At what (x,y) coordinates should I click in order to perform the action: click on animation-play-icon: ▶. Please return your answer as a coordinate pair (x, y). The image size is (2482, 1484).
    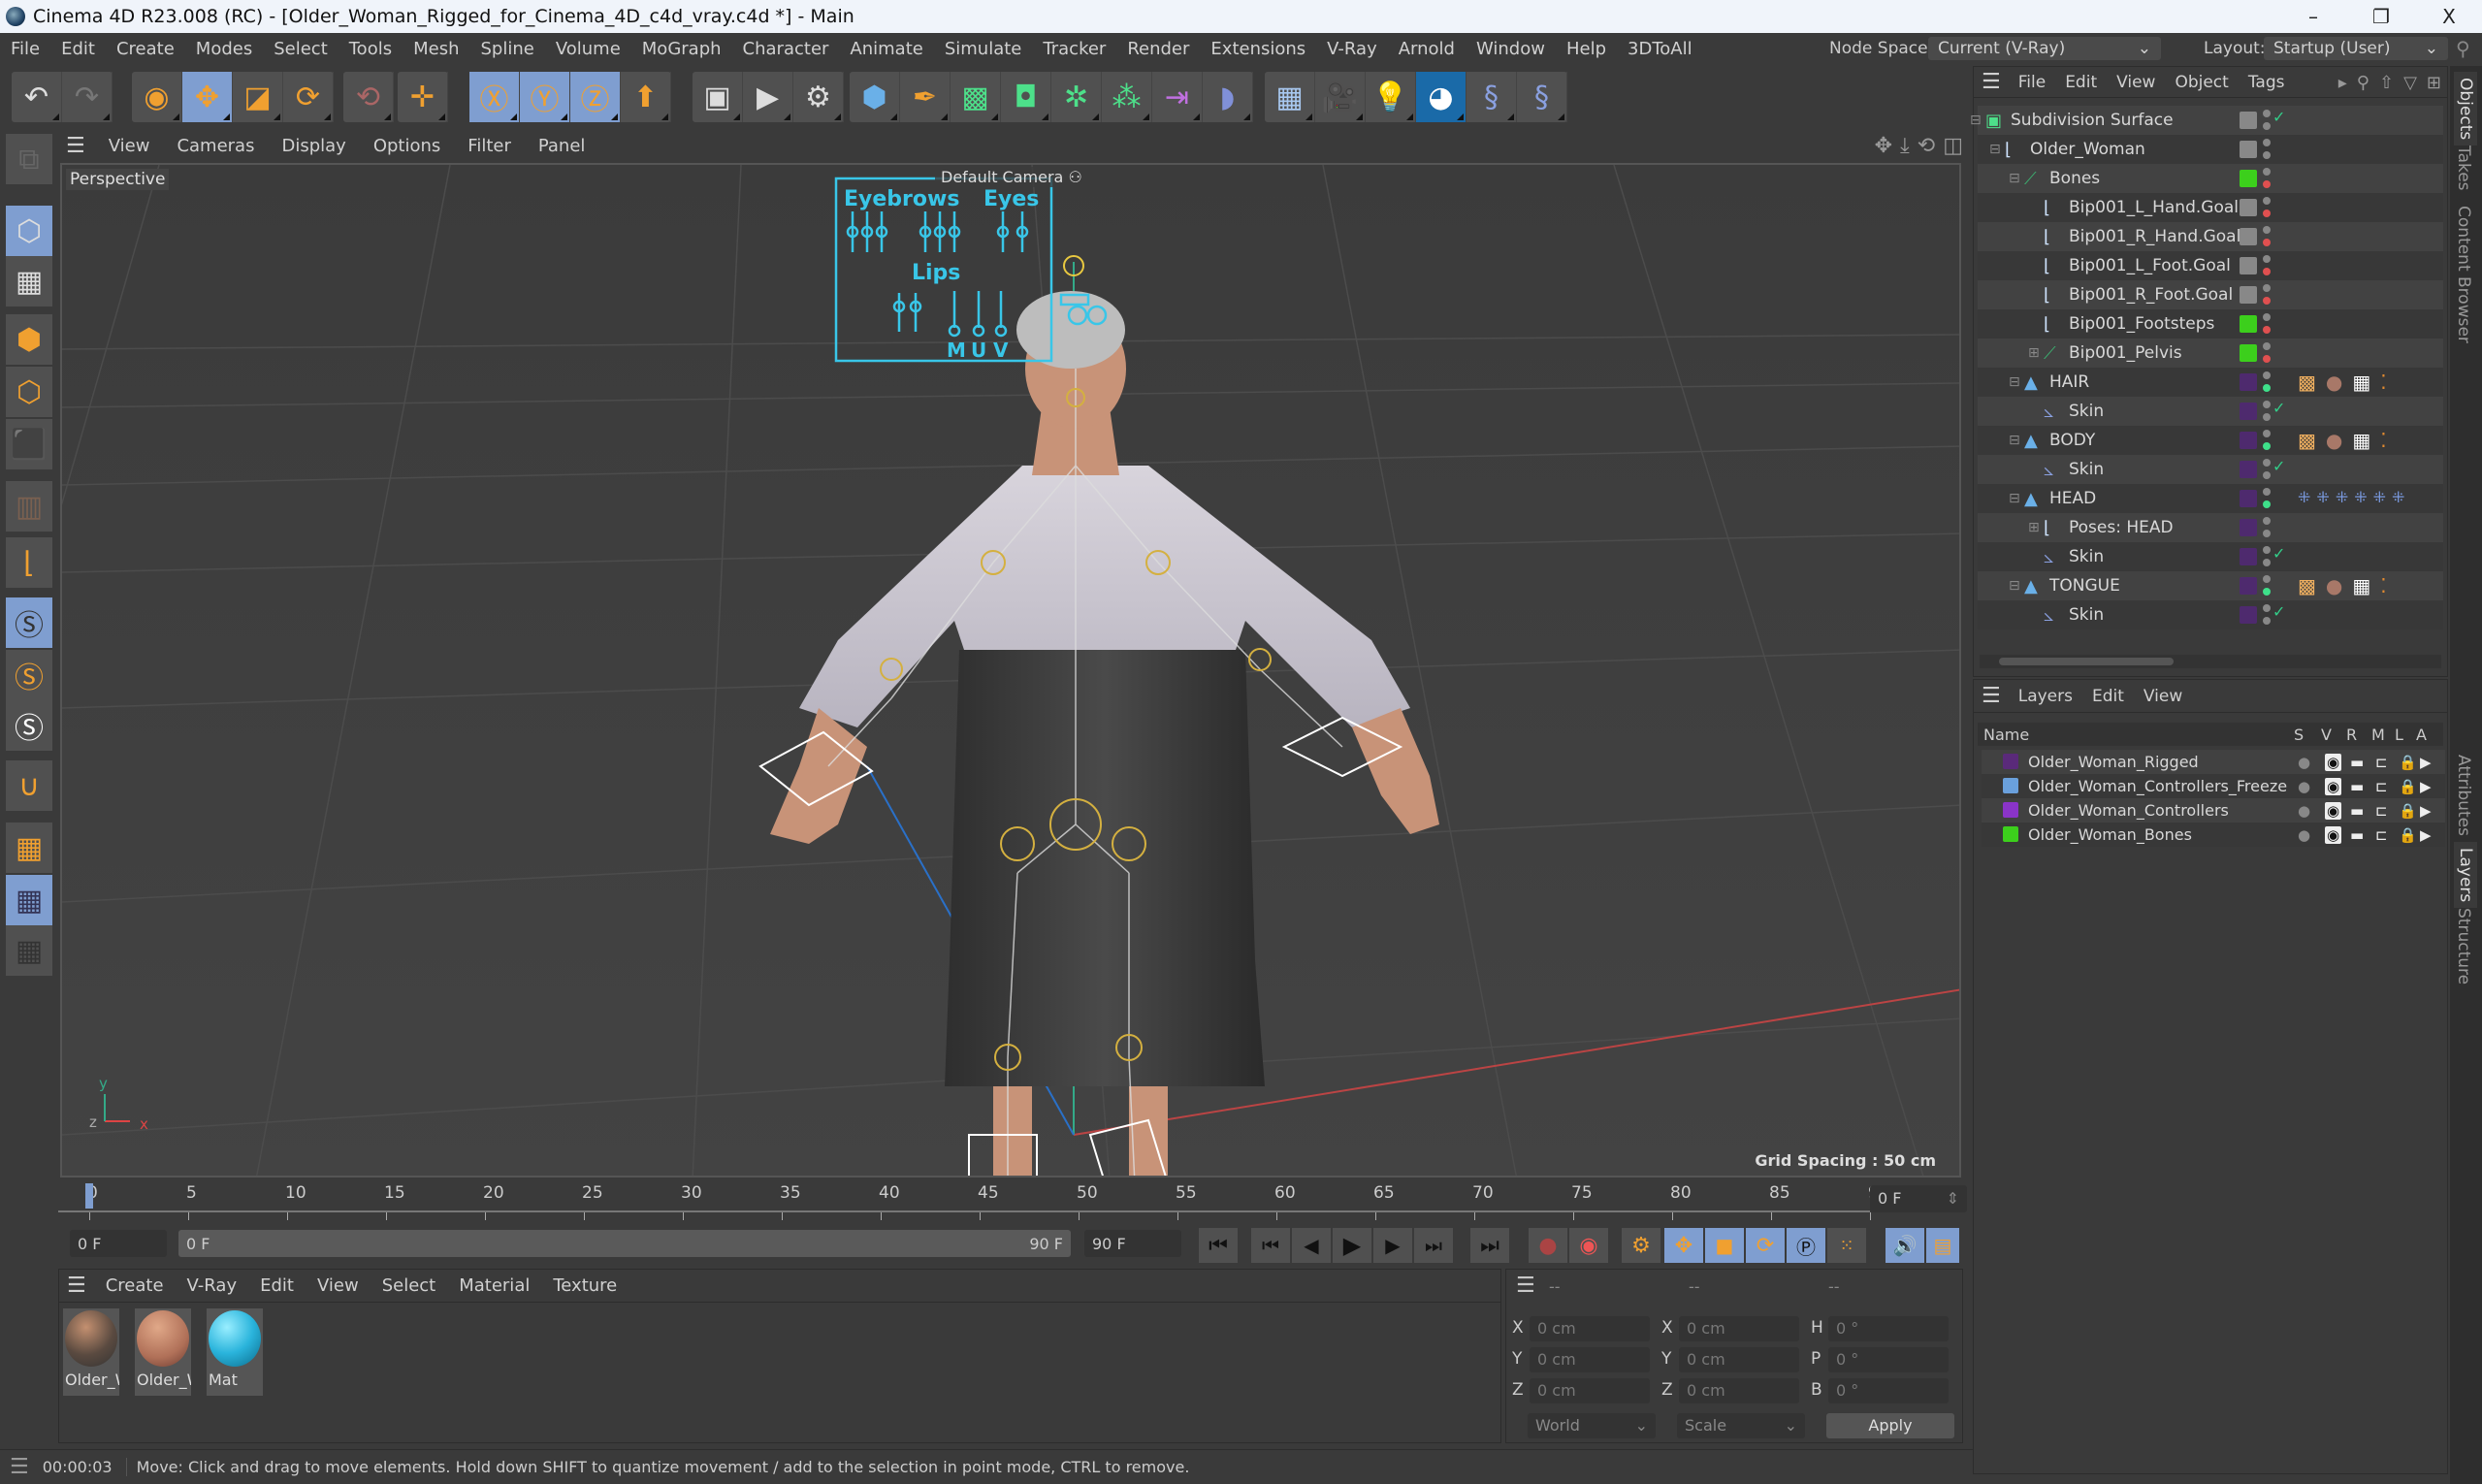
    Looking at the image, I should click on (2426, 811).